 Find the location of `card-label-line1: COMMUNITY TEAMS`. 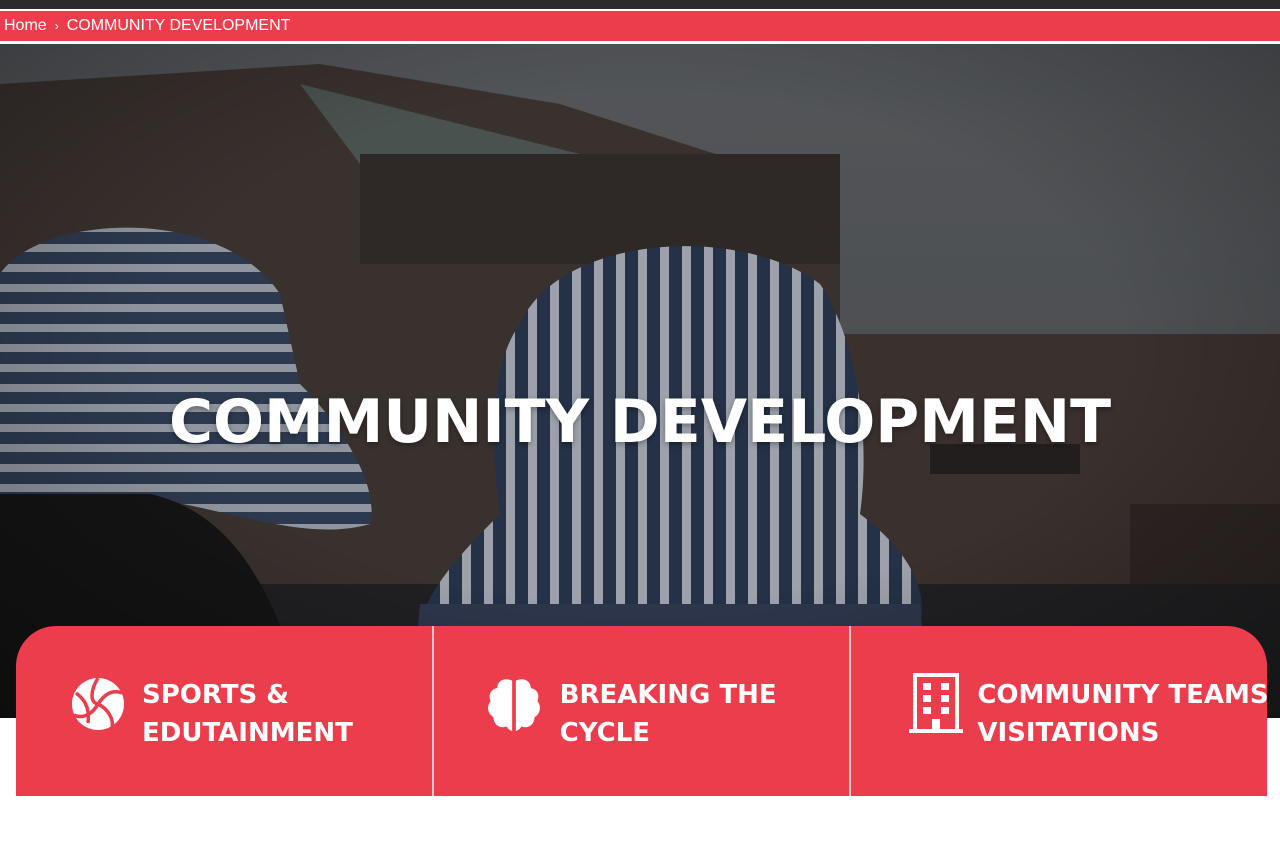

card-label-line1: COMMUNITY TEAMS is located at coordinates (1122, 695).